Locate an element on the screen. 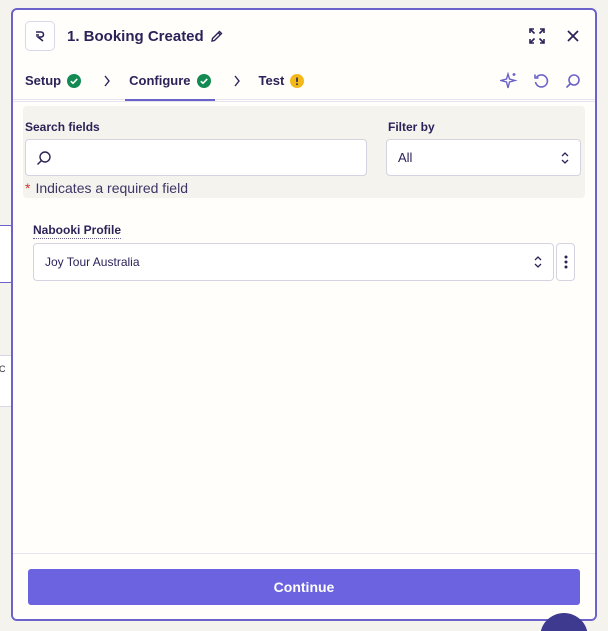 This screenshot has width=608, height=631. search-fields-label: Search fields is located at coordinates (62, 127).